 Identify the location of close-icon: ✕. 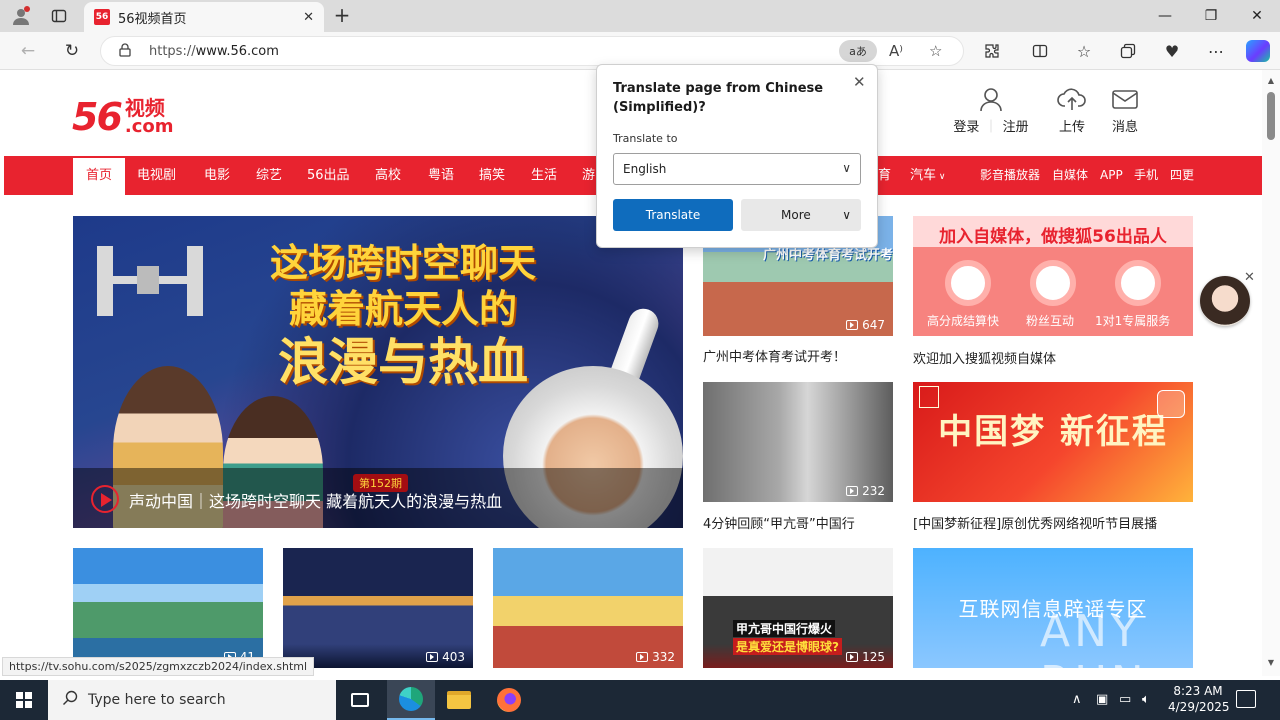
(859, 82).